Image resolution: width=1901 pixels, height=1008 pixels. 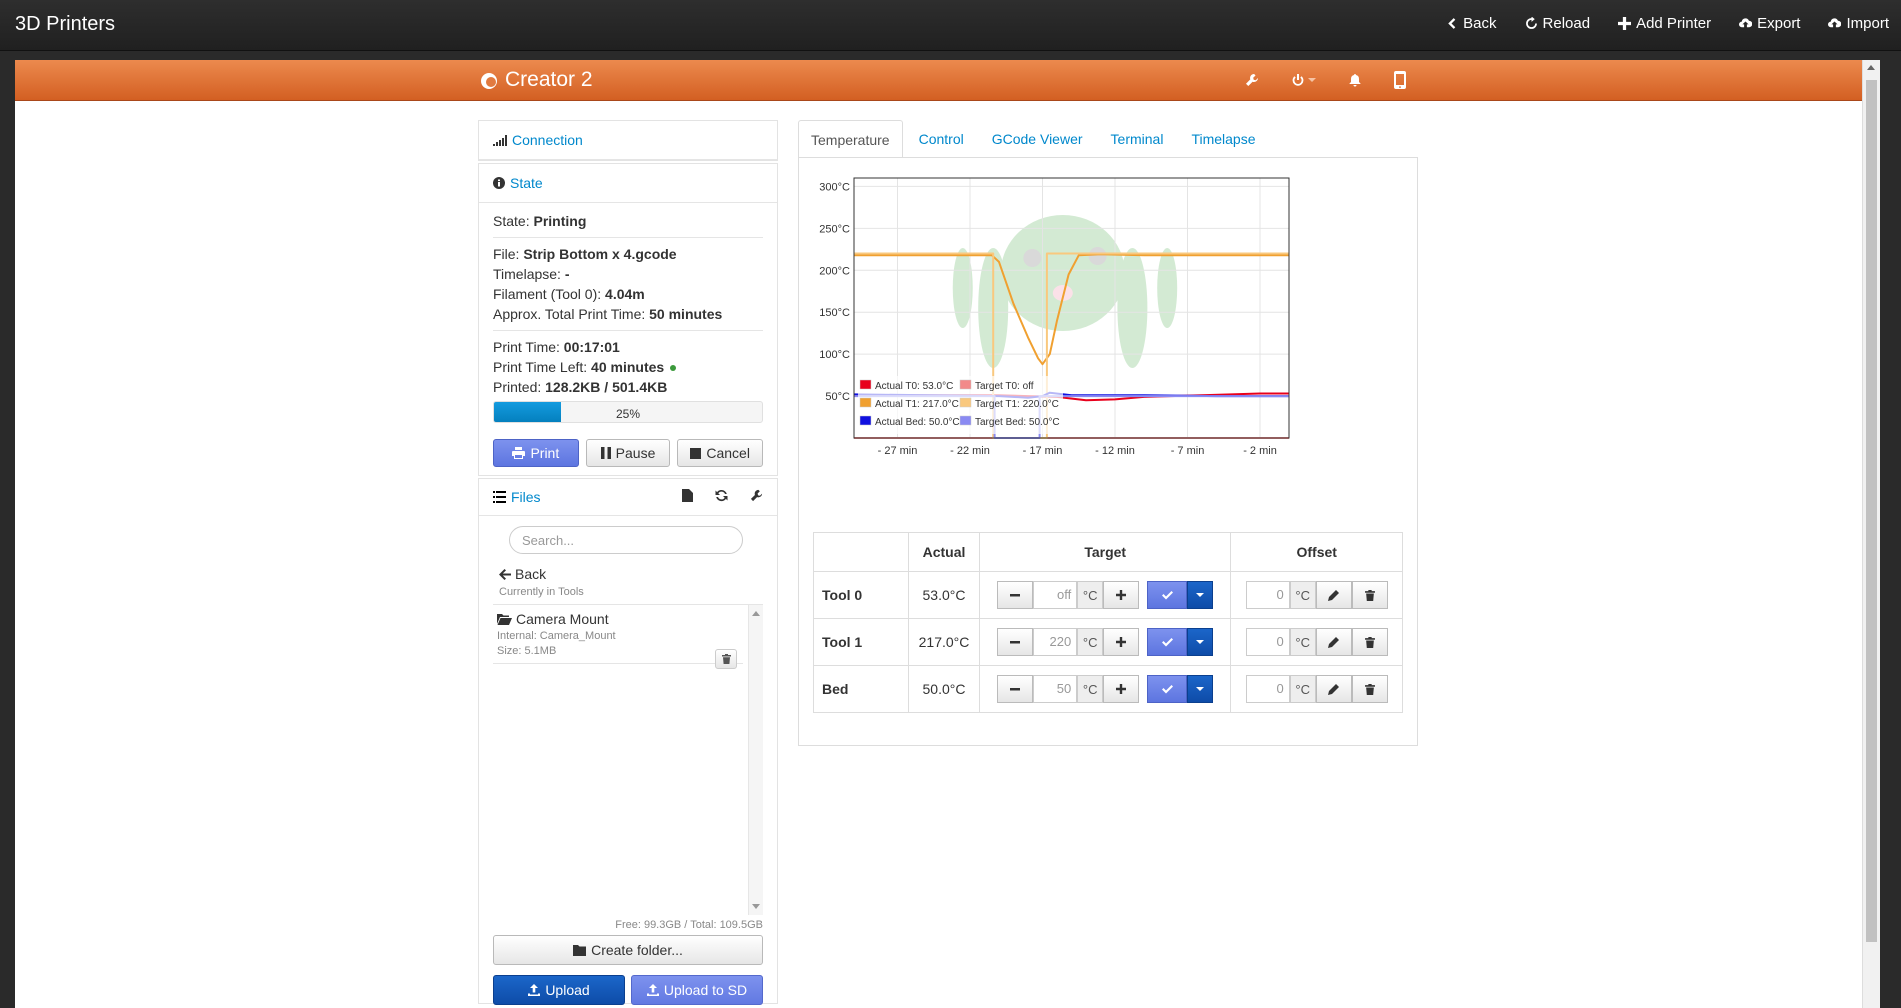 I want to click on upload-button: Upload, so click(x=559, y=990).